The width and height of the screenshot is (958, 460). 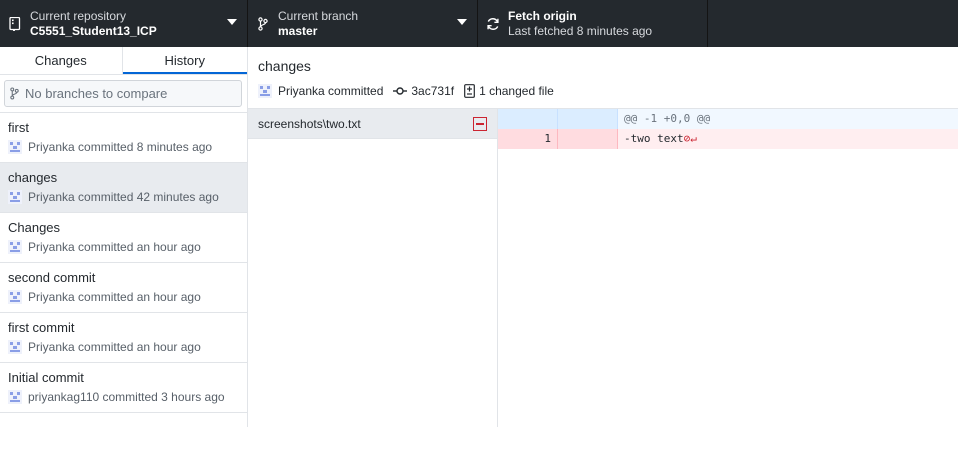 What do you see at coordinates (284, 66) in the screenshot?
I see `commit-summary-title: changes` at bounding box center [284, 66].